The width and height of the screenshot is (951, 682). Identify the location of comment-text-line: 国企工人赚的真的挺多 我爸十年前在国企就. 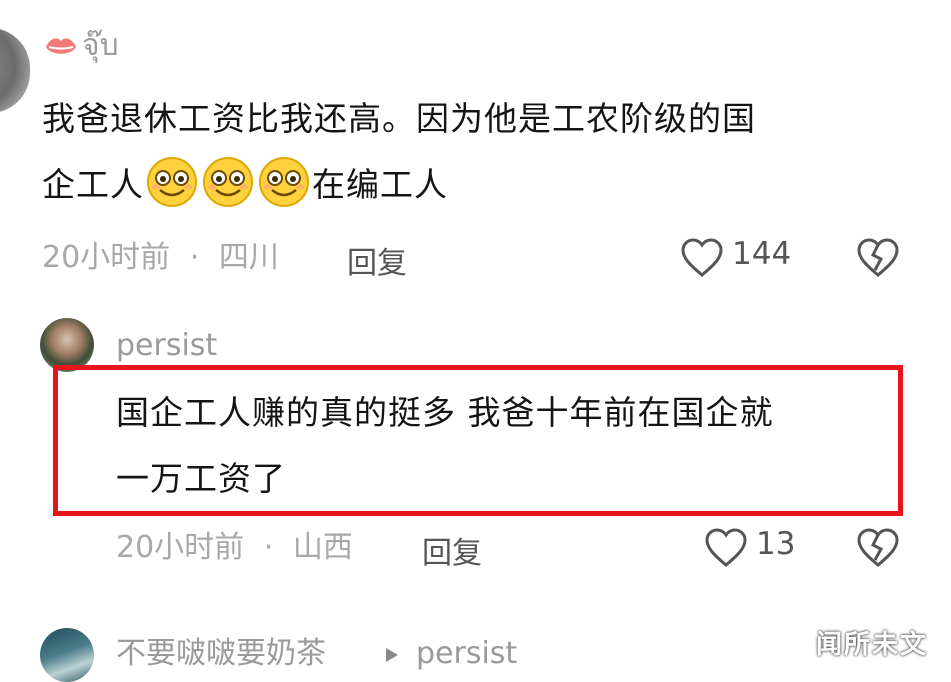
(445, 412).